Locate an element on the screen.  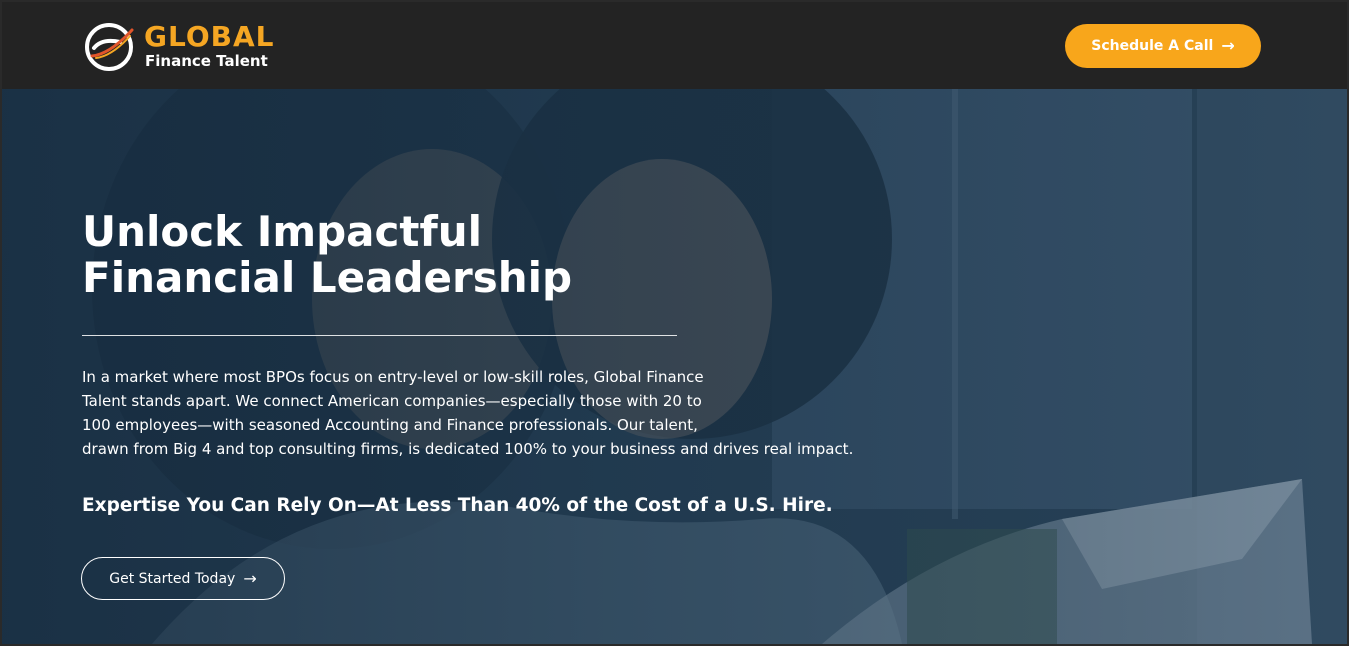
get-started-button: Get Started Today → is located at coordinates (183, 578).